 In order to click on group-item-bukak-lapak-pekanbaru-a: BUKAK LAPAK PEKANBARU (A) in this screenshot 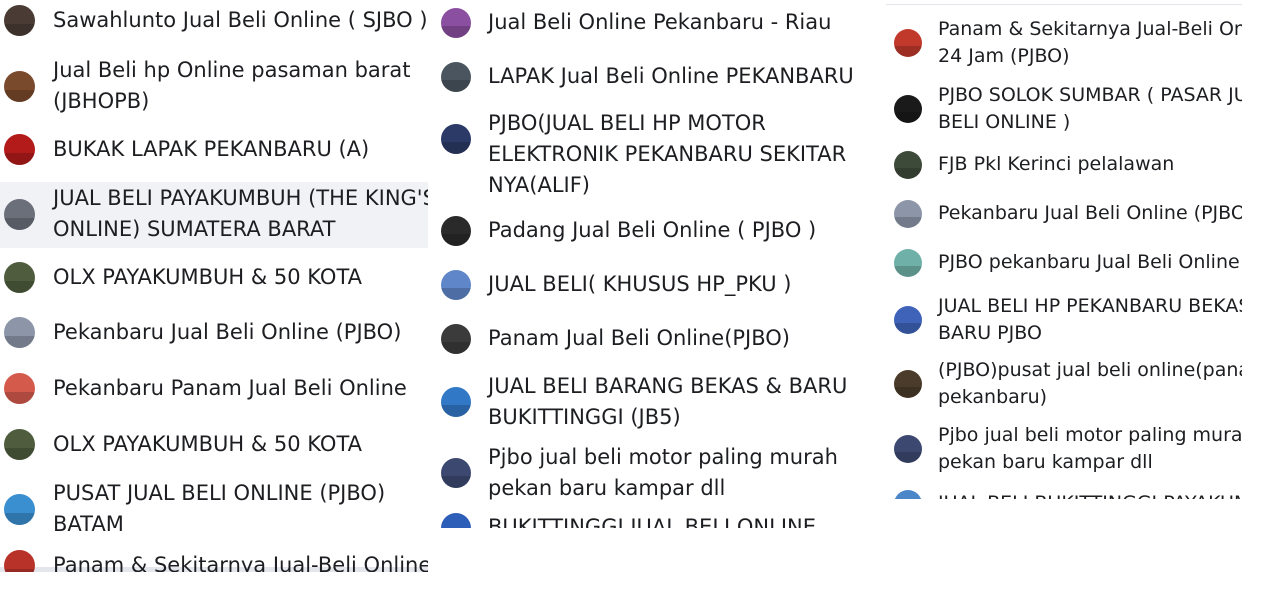, I will do `click(214, 149)`.